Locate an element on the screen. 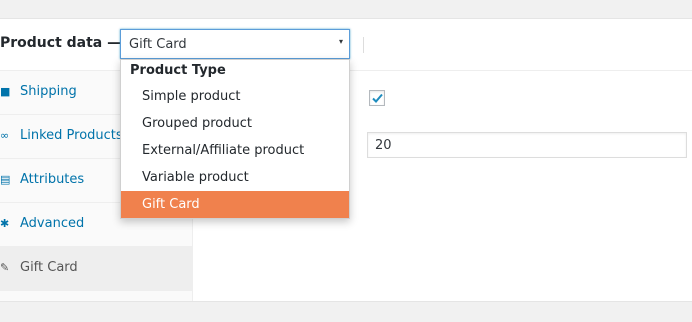 This screenshot has height=322, width=692. product-data-label: Product data — is located at coordinates (61, 43).